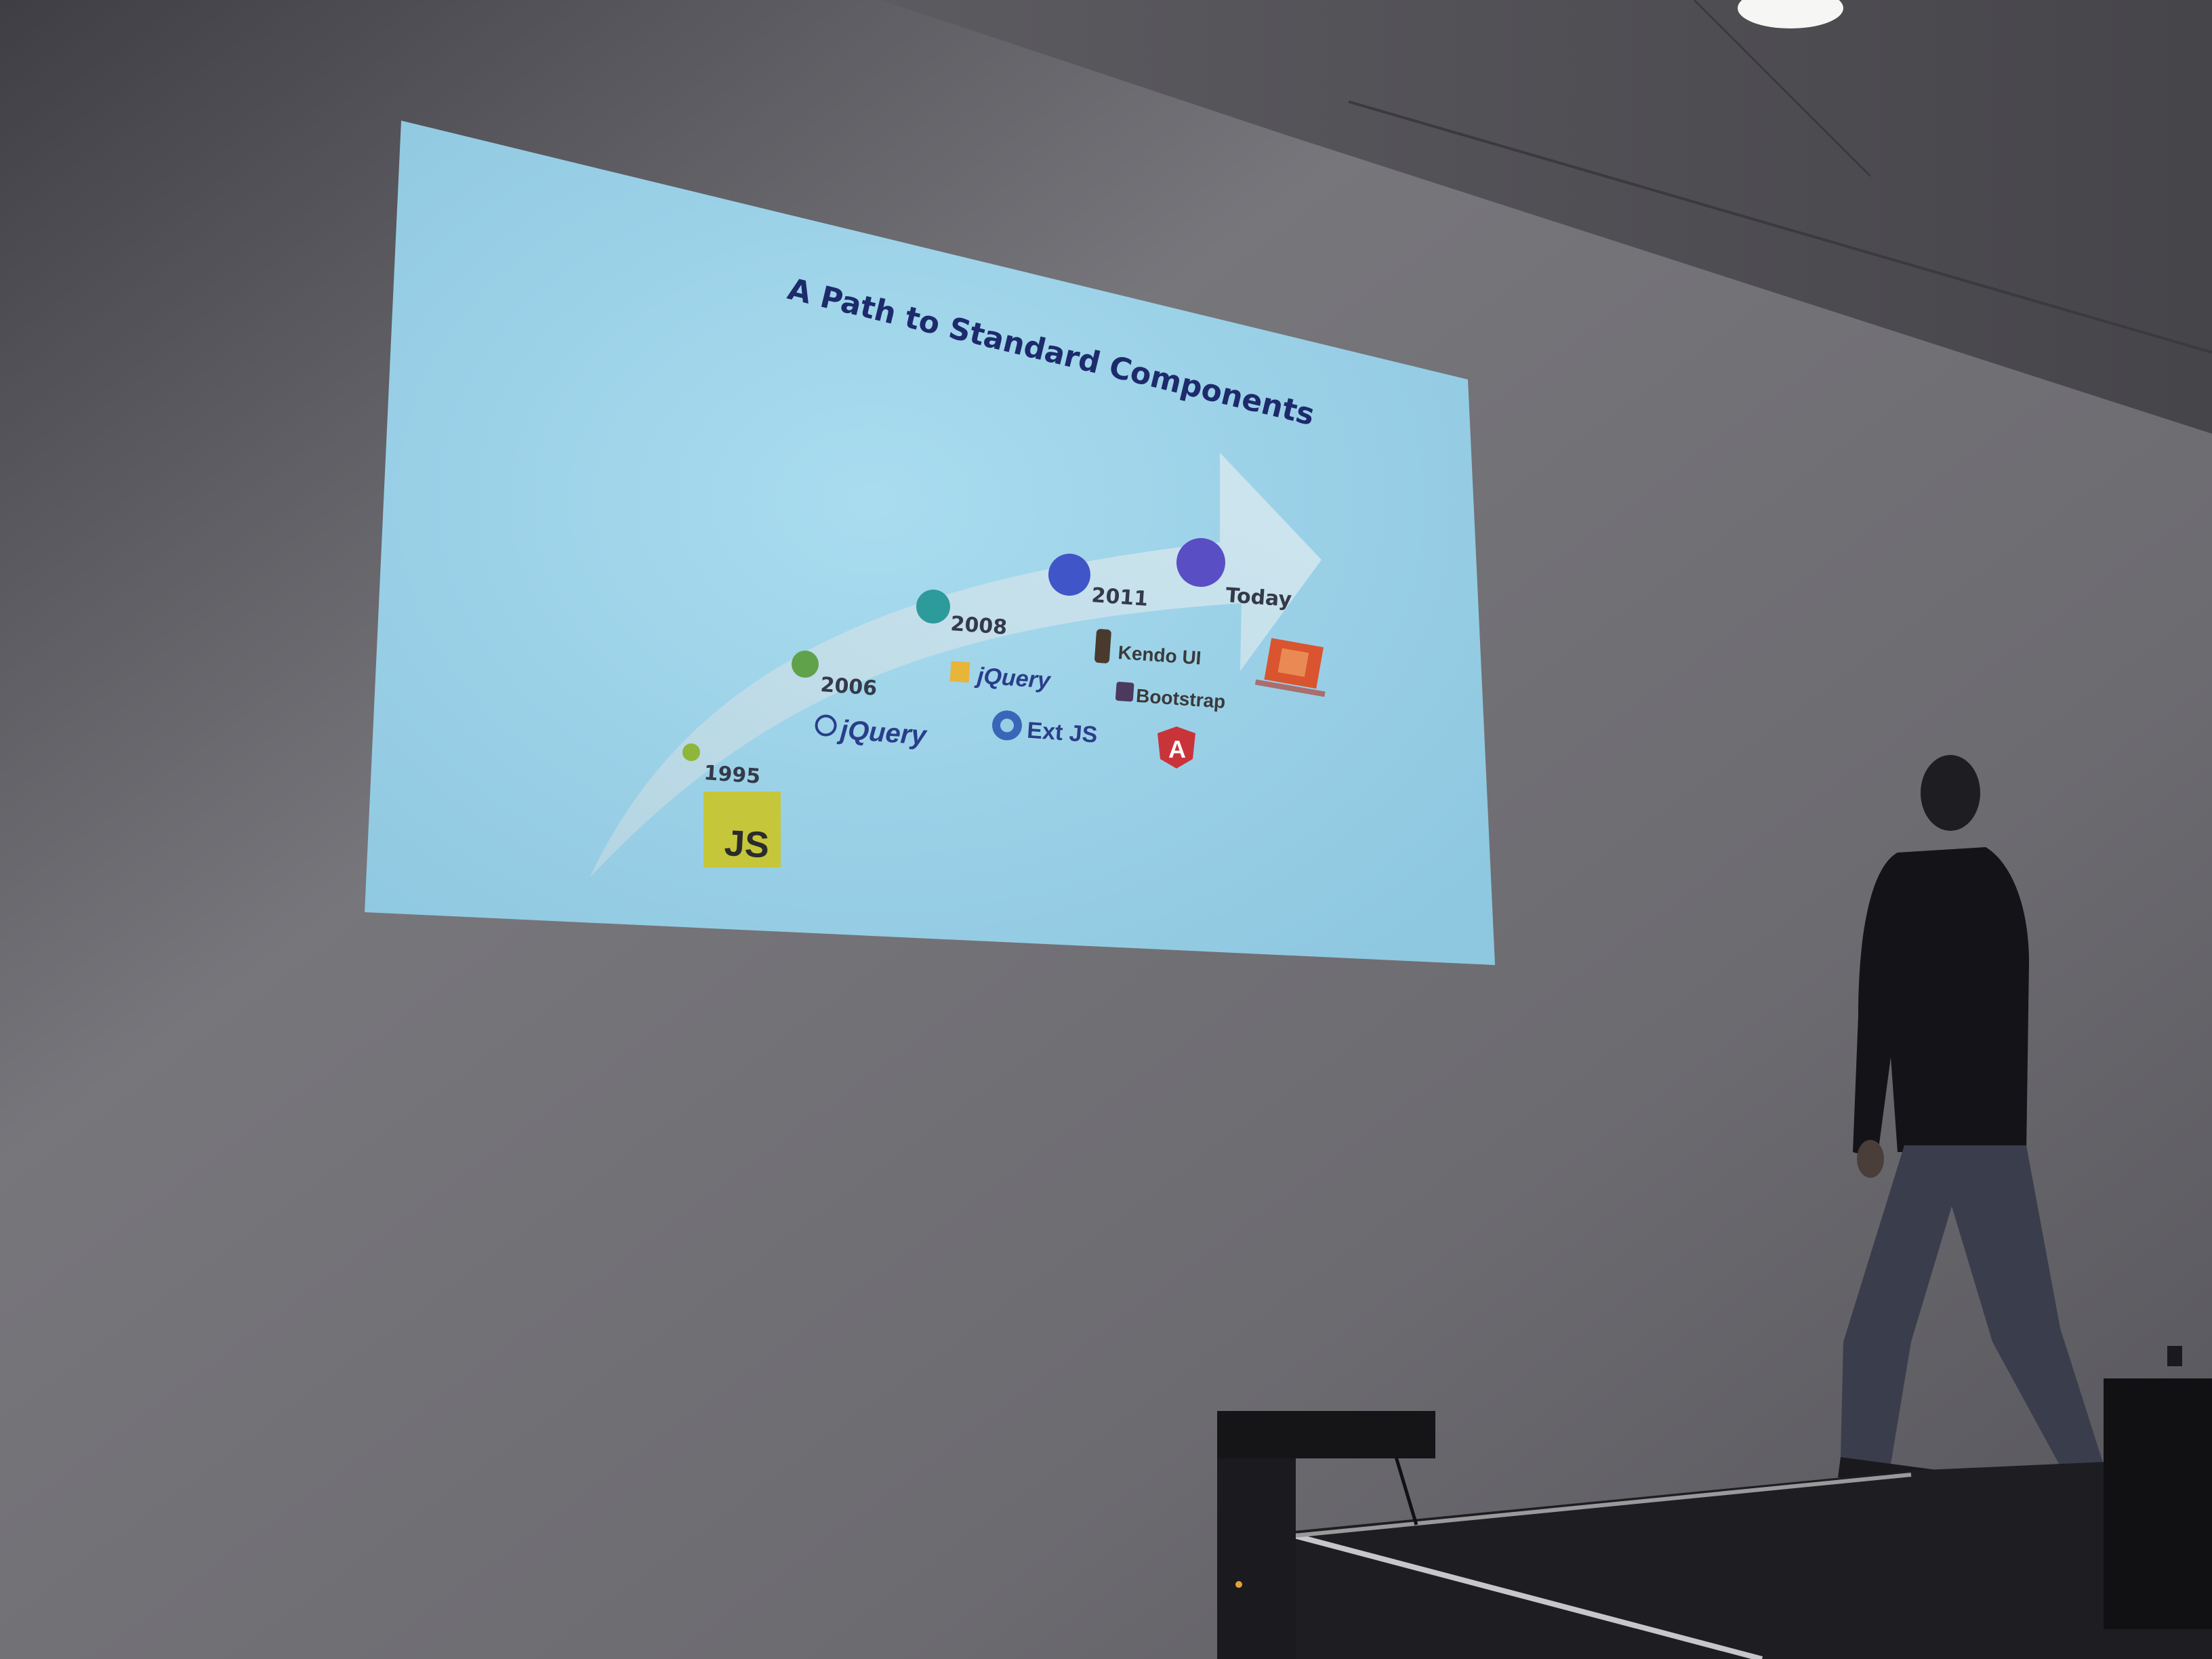 This screenshot has width=2212, height=1659. Describe the element at coordinates (933, 606) in the screenshot. I see `milestone-dot-2008` at that location.